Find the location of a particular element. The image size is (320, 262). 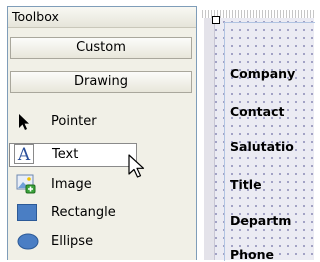

rectangle-icon is located at coordinates (27, 214).